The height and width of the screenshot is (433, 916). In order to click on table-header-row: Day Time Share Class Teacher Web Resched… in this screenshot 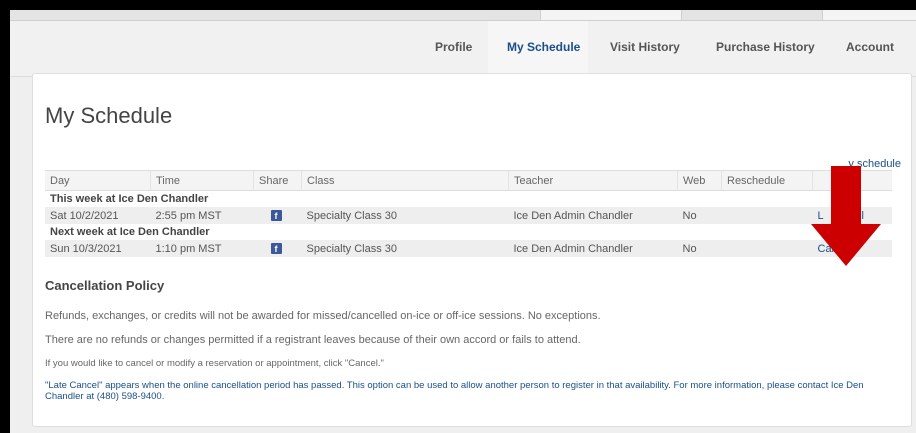, I will do `click(468, 180)`.